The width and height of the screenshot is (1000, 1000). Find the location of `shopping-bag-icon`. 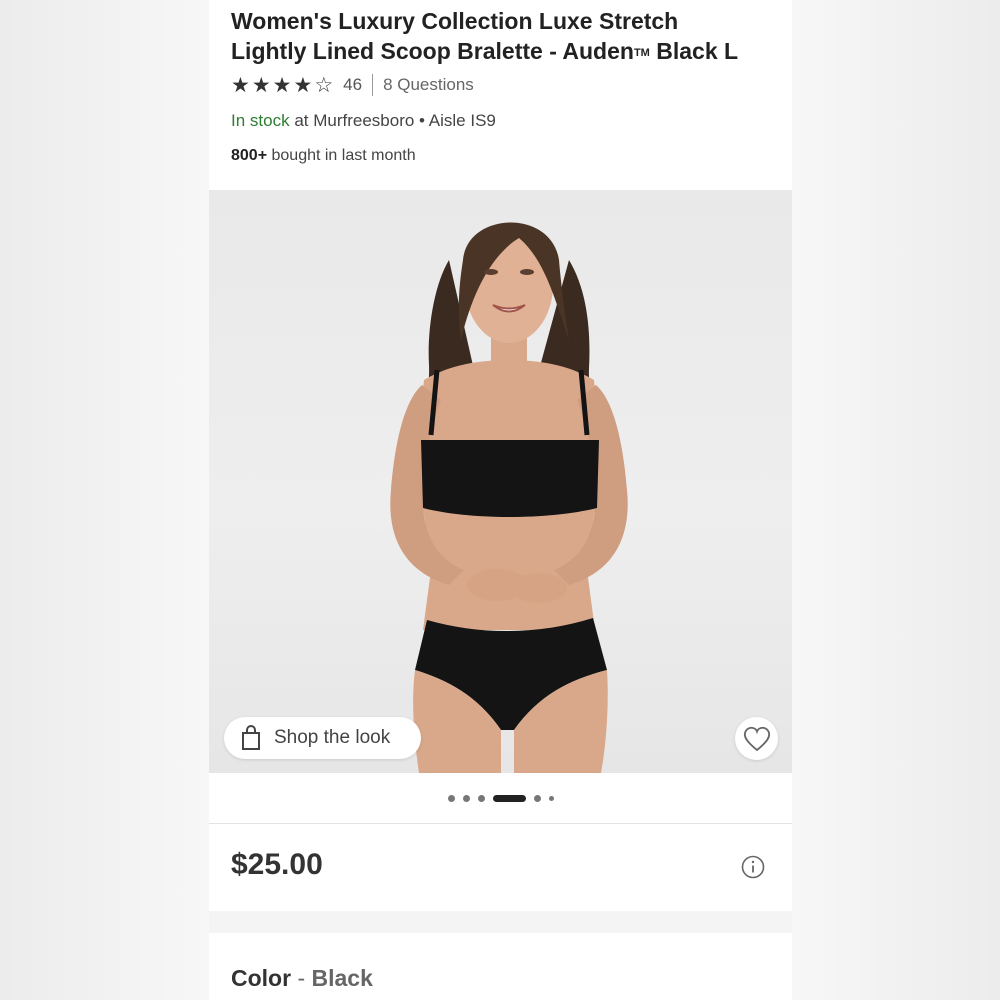

shopping-bag-icon is located at coordinates (251, 737).